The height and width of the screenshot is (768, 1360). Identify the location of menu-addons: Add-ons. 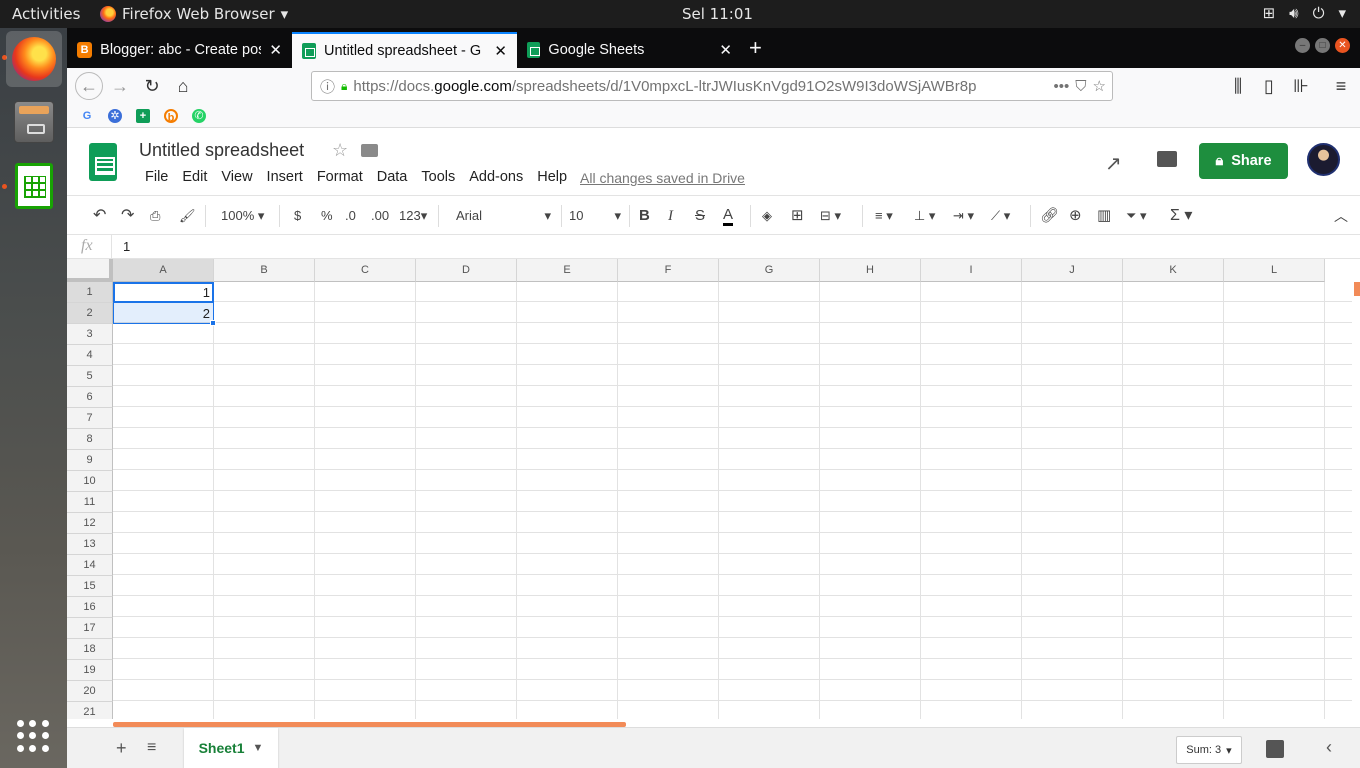
(496, 177).